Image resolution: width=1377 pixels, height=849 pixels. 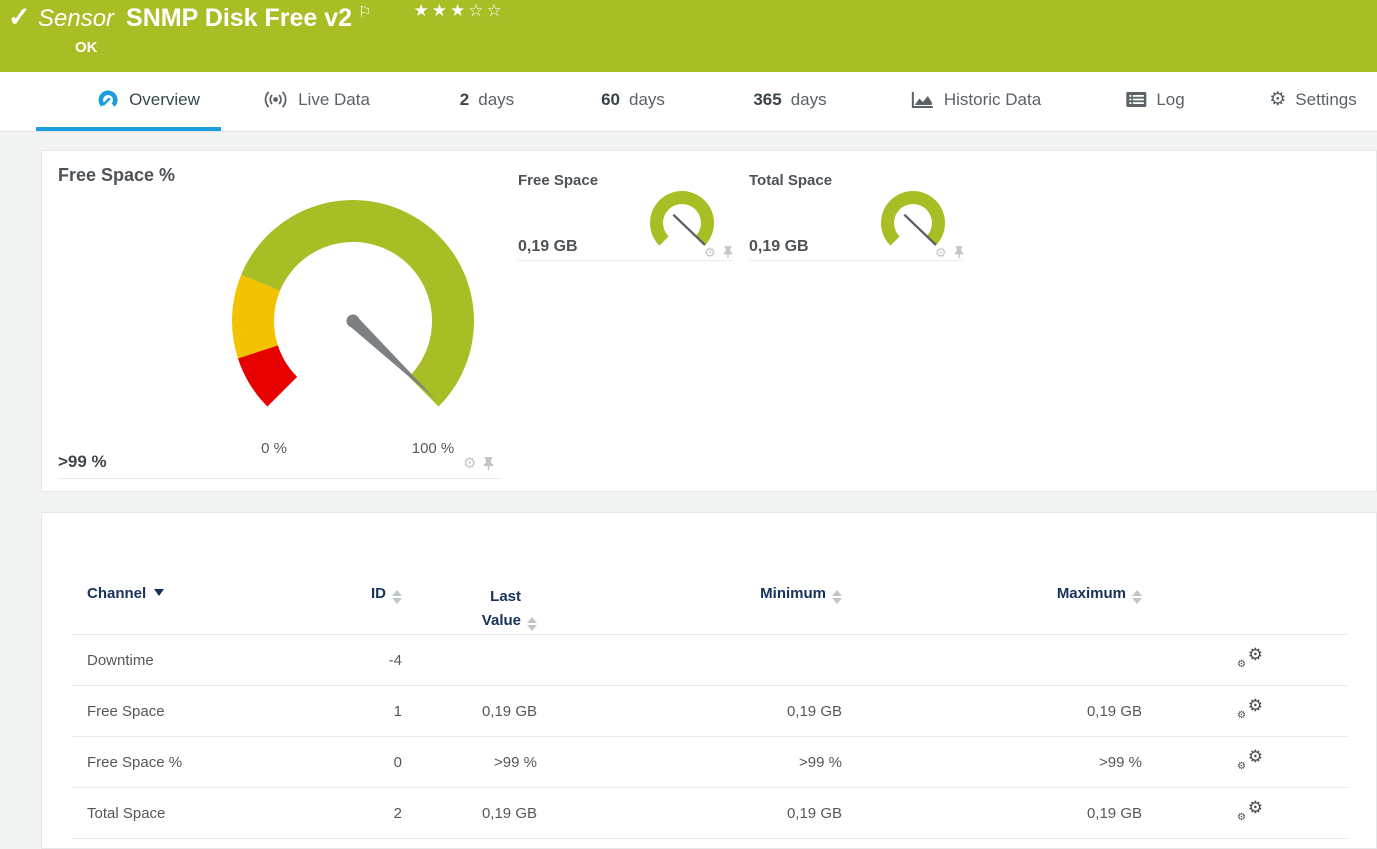 I want to click on log-icon, so click(x=1136, y=99).